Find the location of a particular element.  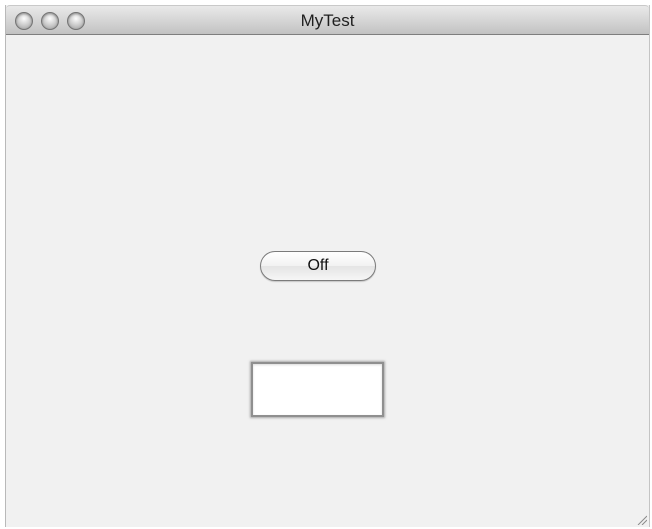

toggle-button: Off is located at coordinates (318, 266).